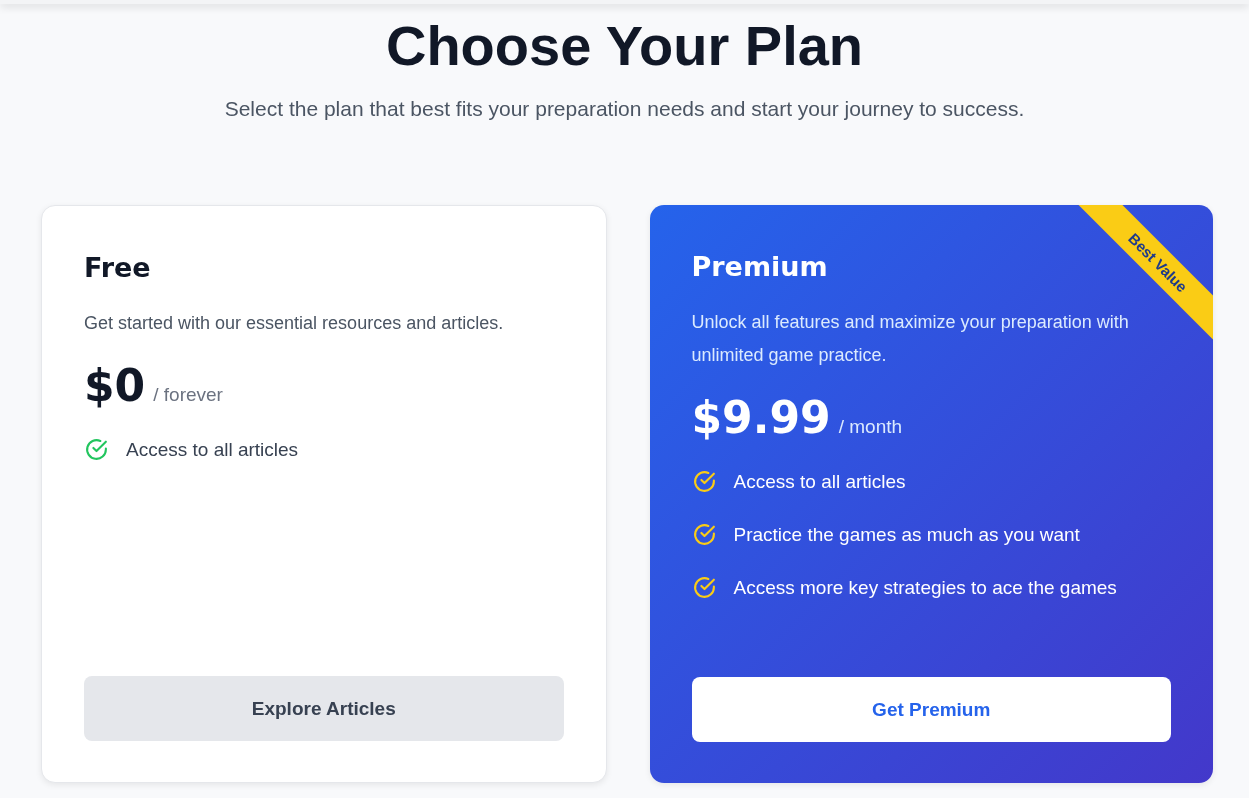 This screenshot has height=798, width=1249. I want to click on plan-button: Explore Articles, so click(324, 709).